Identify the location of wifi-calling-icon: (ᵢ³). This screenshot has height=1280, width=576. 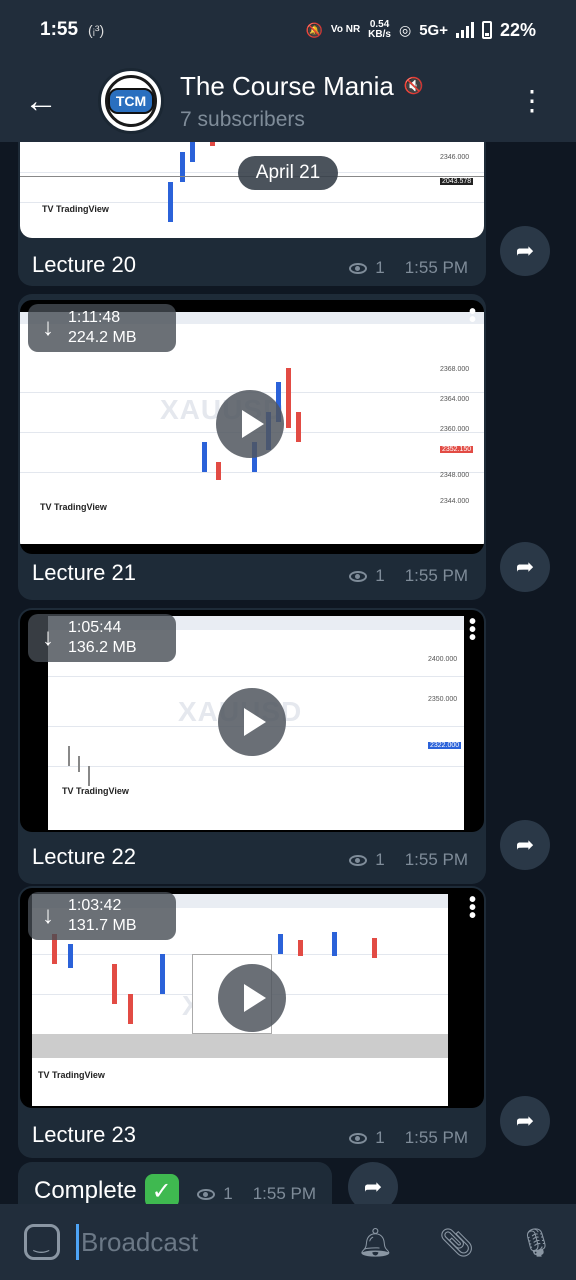
(96, 30).